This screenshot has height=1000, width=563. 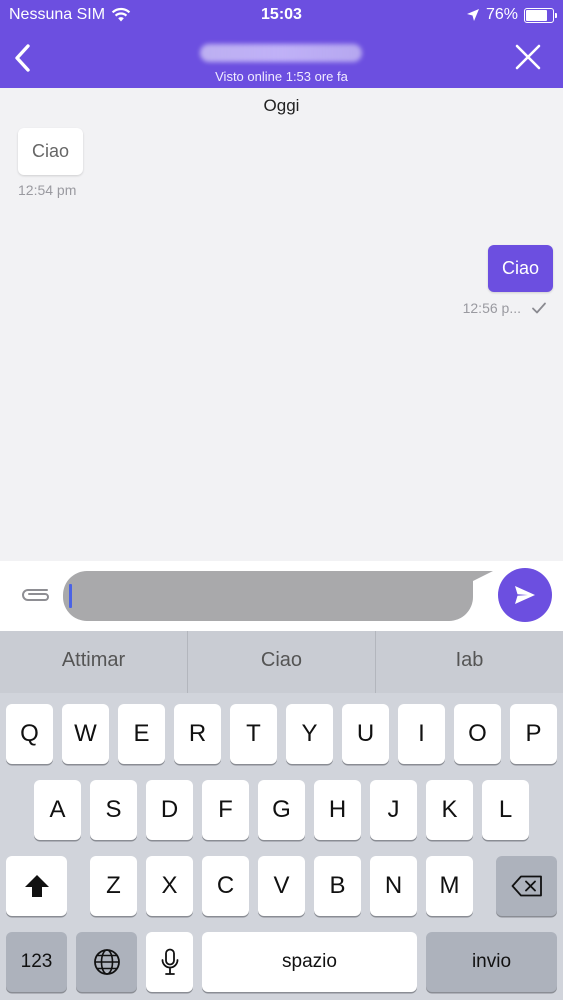 I want to click on send-button, so click(x=525, y=595).